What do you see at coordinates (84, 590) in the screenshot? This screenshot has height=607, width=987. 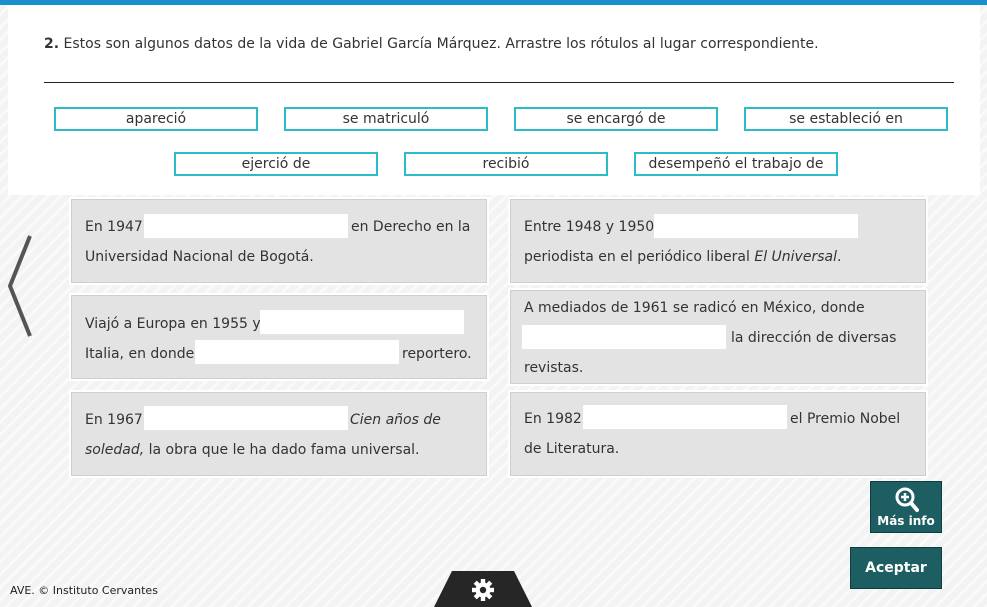 I see `copyright-text: AVE. © Instituto Cervantes` at bounding box center [84, 590].